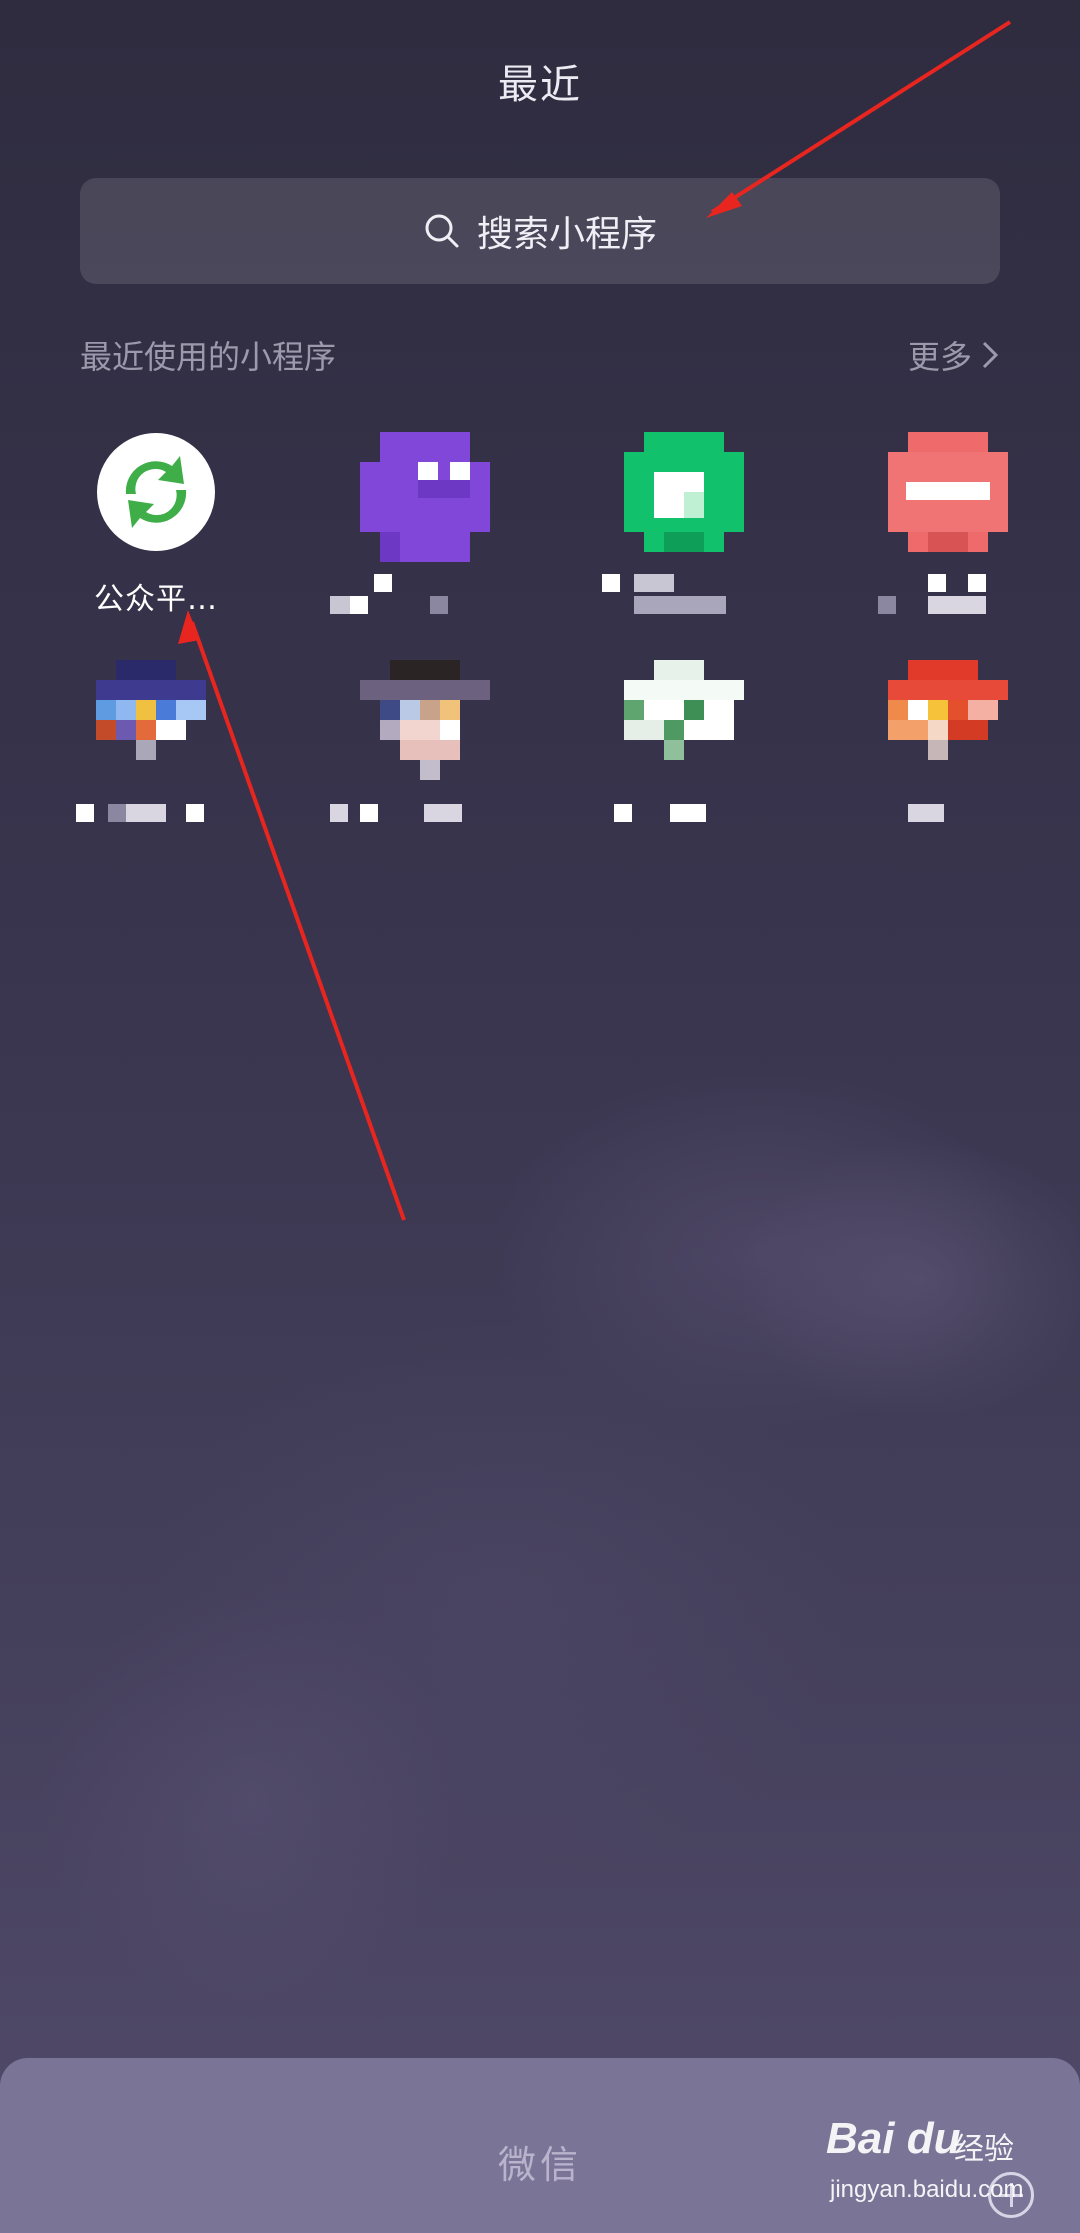 The height and width of the screenshot is (2233, 1080). What do you see at coordinates (939, 357) in the screenshot?
I see `more-label: 更多` at bounding box center [939, 357].